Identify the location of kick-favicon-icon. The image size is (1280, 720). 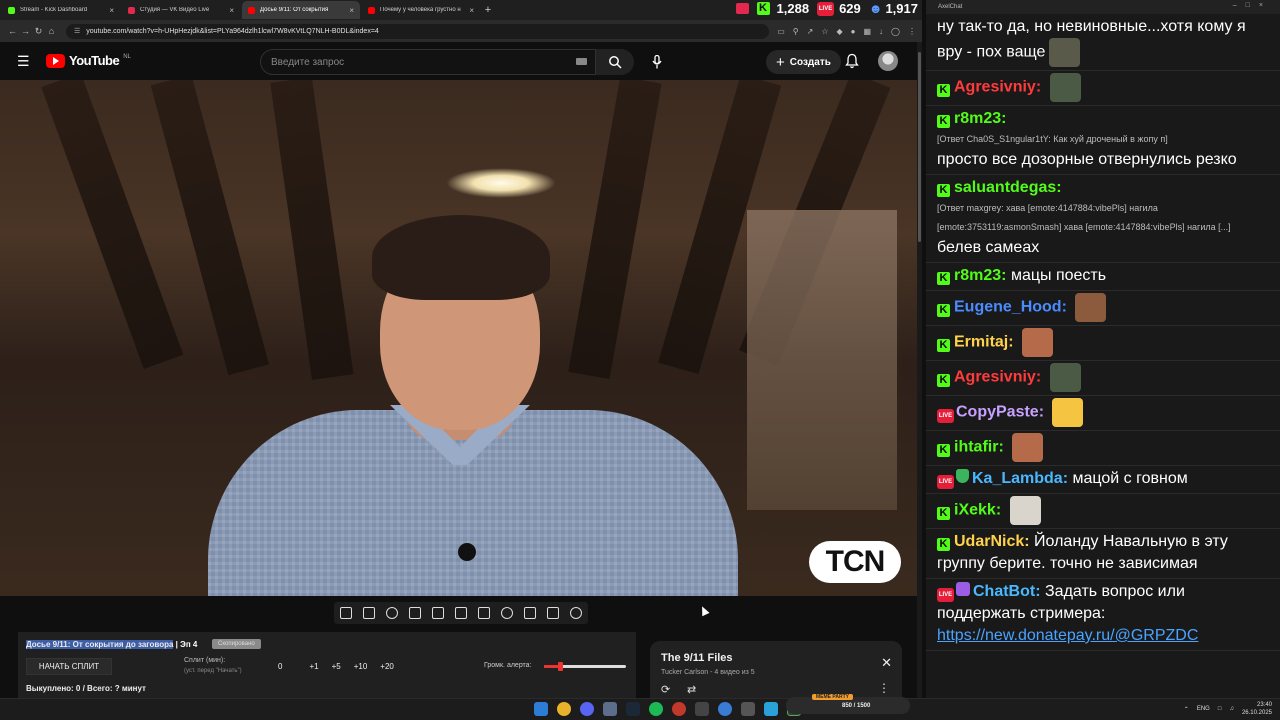
(11, 10).